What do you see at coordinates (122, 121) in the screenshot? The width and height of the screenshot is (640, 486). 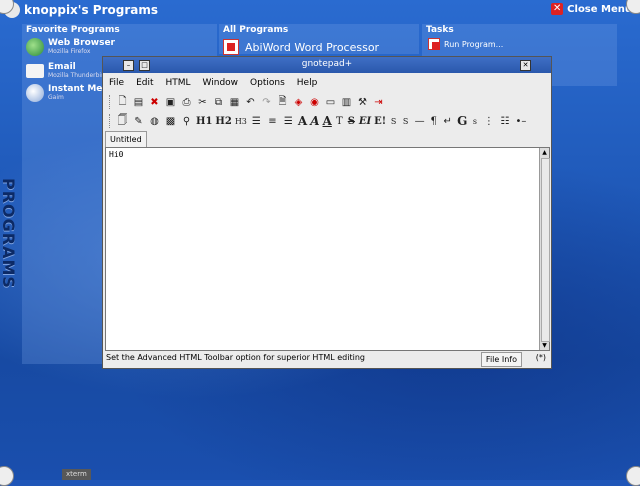 I see `document-icon: 🗍` at bounding box center [122, 121].